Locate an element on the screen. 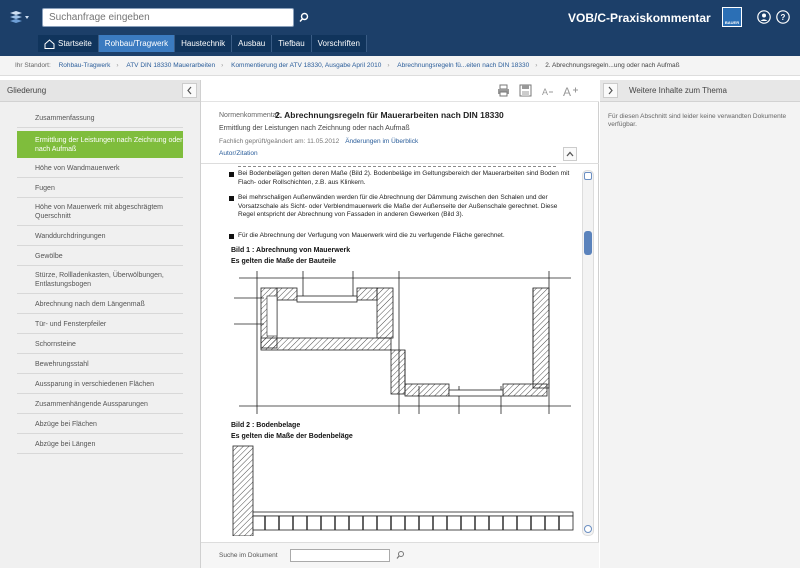 Image resolution: width=800 pixels, height=568 pixels. toc-item: Wanddurchdringungen is located at coordinates (100, 236).